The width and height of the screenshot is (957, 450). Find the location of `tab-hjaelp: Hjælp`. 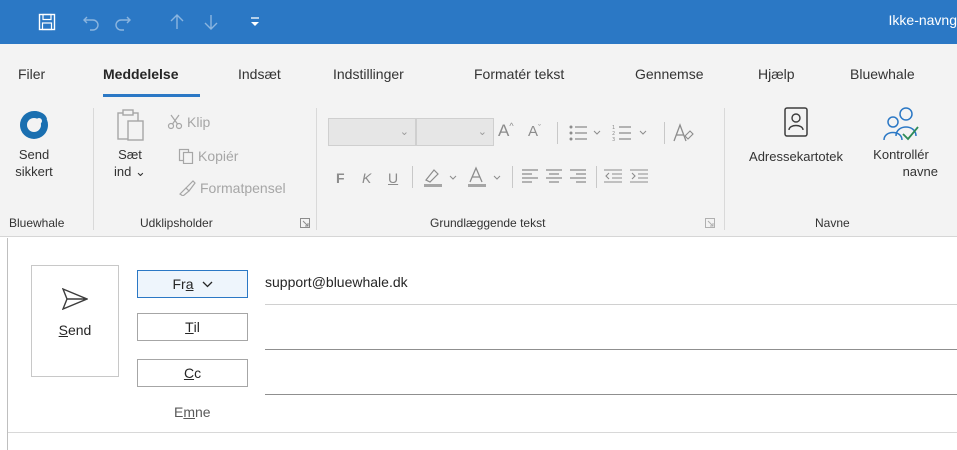

tab-hjaelp: Hjælp is located at coordinates (776, 74).